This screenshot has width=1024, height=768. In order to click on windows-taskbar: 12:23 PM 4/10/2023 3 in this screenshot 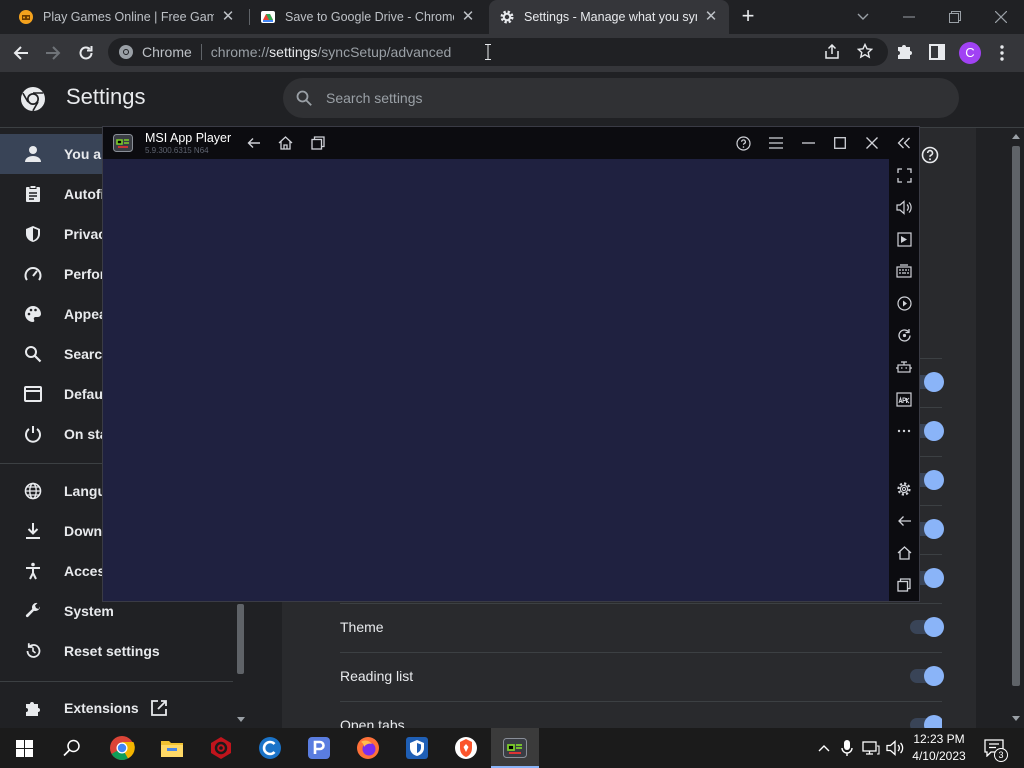, I will do `click(512, 748)`.